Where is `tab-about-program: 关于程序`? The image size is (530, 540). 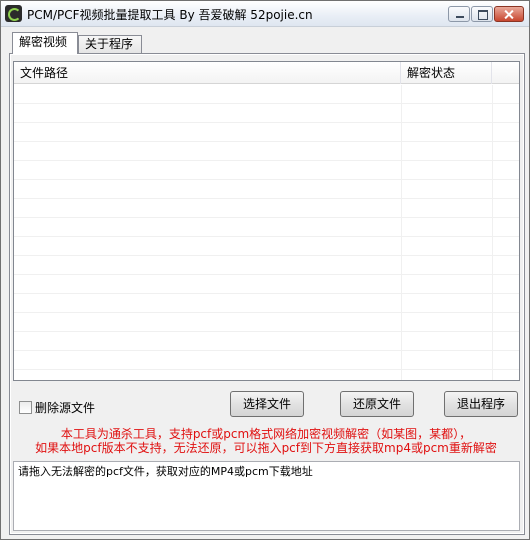
tab-about-program: 关于程序 is located at coordinates (110, 44).